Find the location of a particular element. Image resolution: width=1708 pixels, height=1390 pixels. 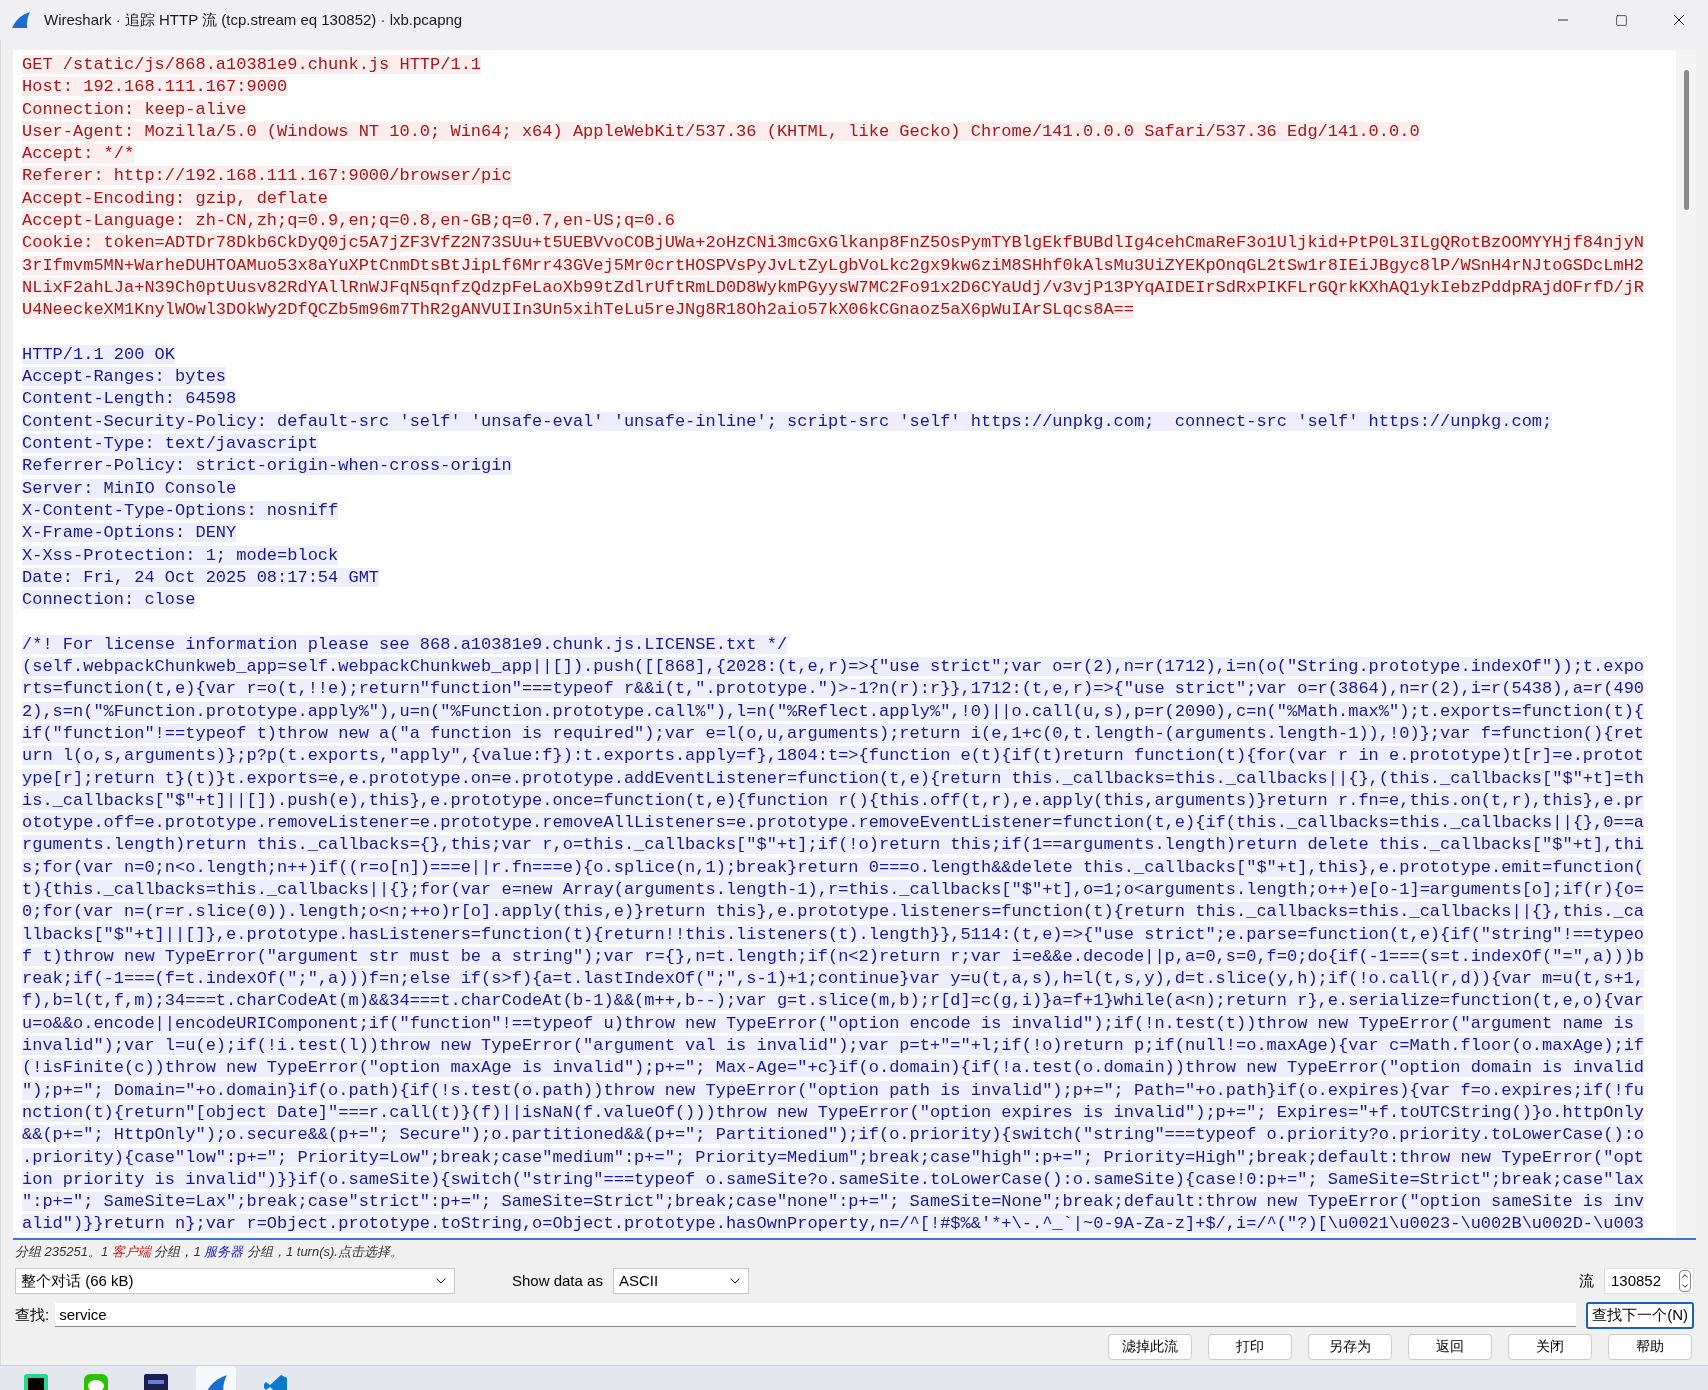

stream-label: 流 is located at coordinates (1586, 1280).